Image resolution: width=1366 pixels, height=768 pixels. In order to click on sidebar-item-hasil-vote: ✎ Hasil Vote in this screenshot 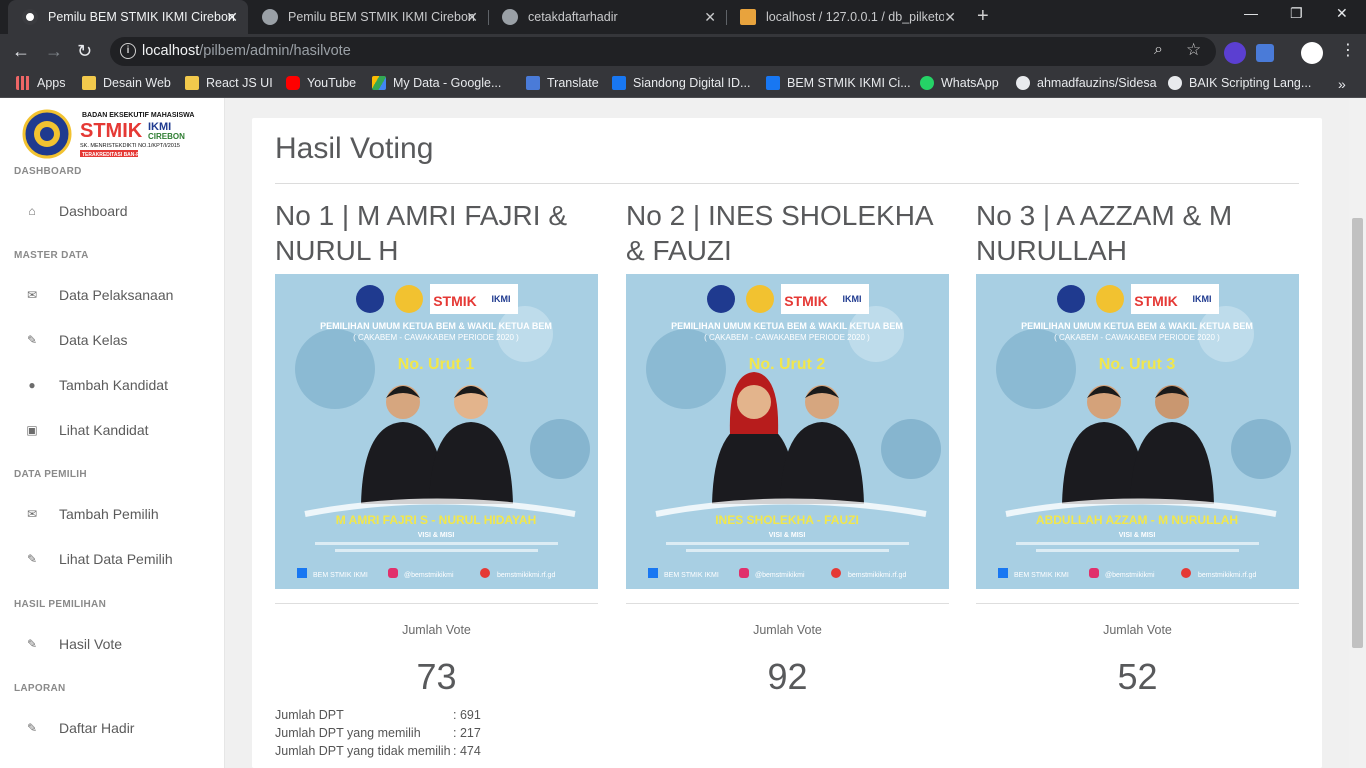, I will do `click(112, 644)`.